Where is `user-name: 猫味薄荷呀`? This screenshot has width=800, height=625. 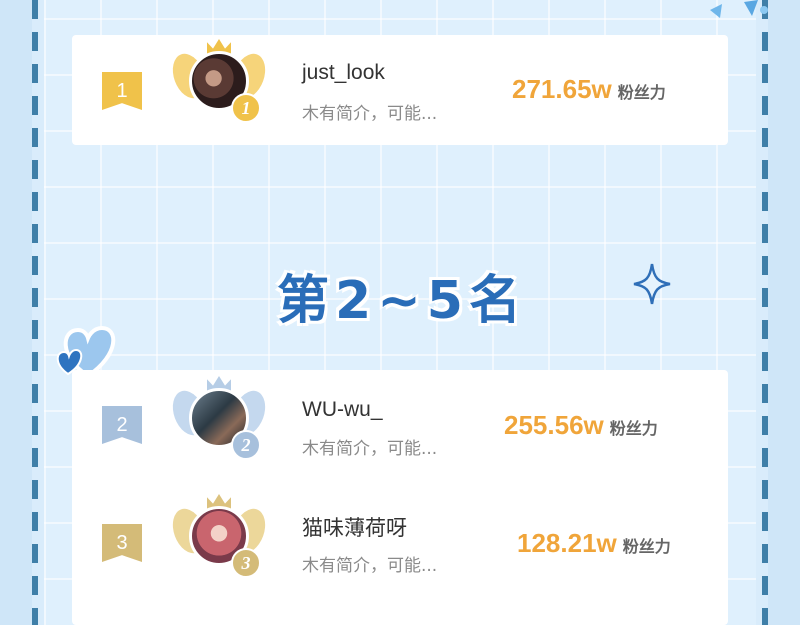
user-name: 猫味薄荷呀 is located at coordinates (354, 527).